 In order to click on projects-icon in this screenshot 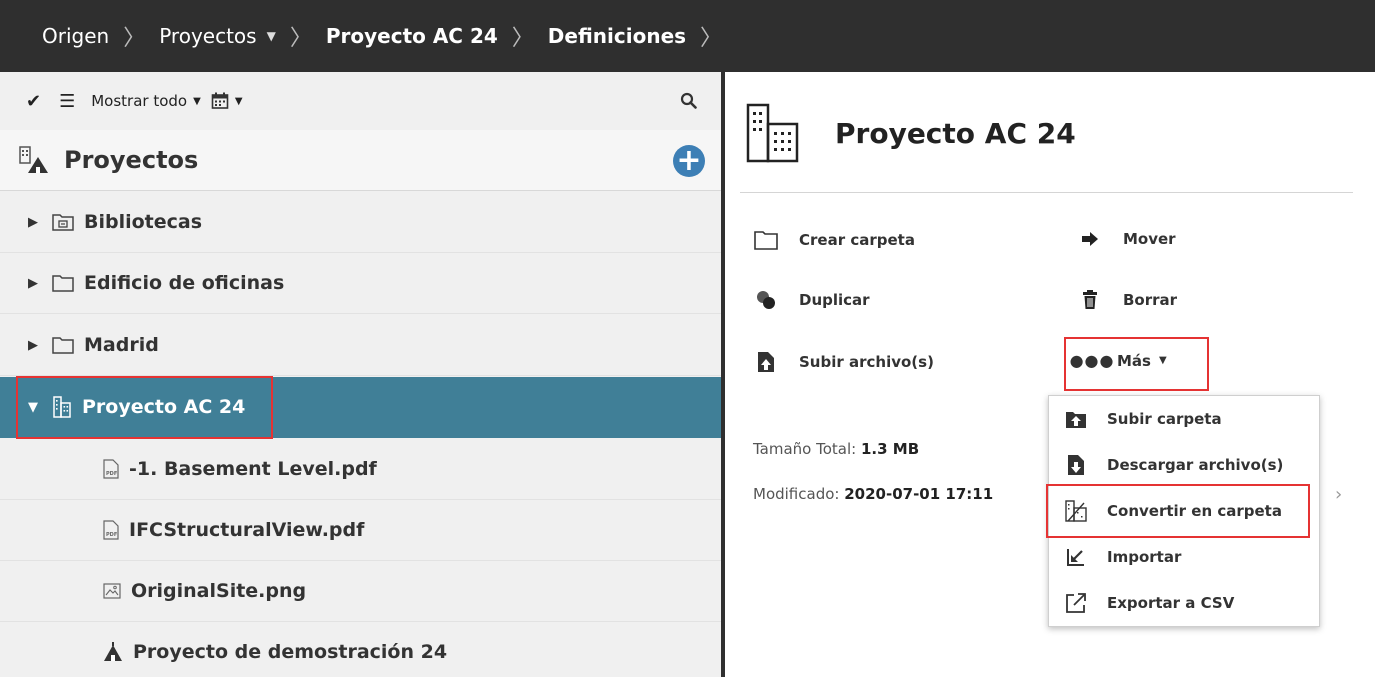, I will do `click(33, 159)`.